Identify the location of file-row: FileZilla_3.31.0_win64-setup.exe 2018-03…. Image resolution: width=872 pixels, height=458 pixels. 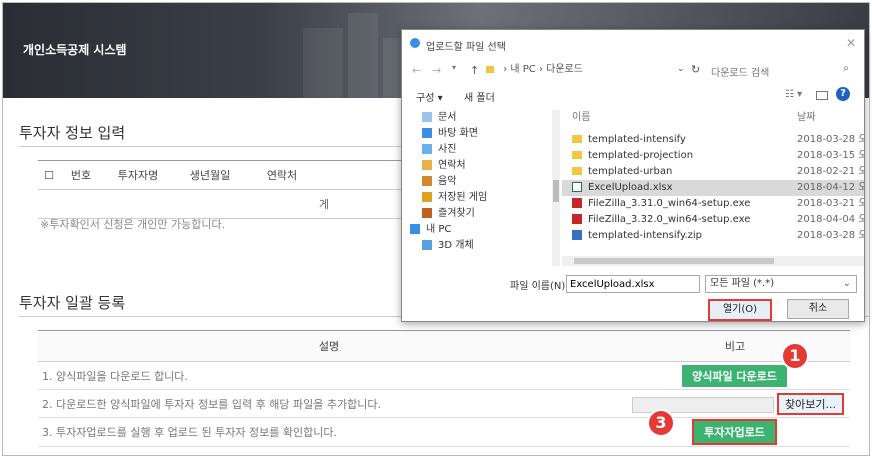
(713, 204).